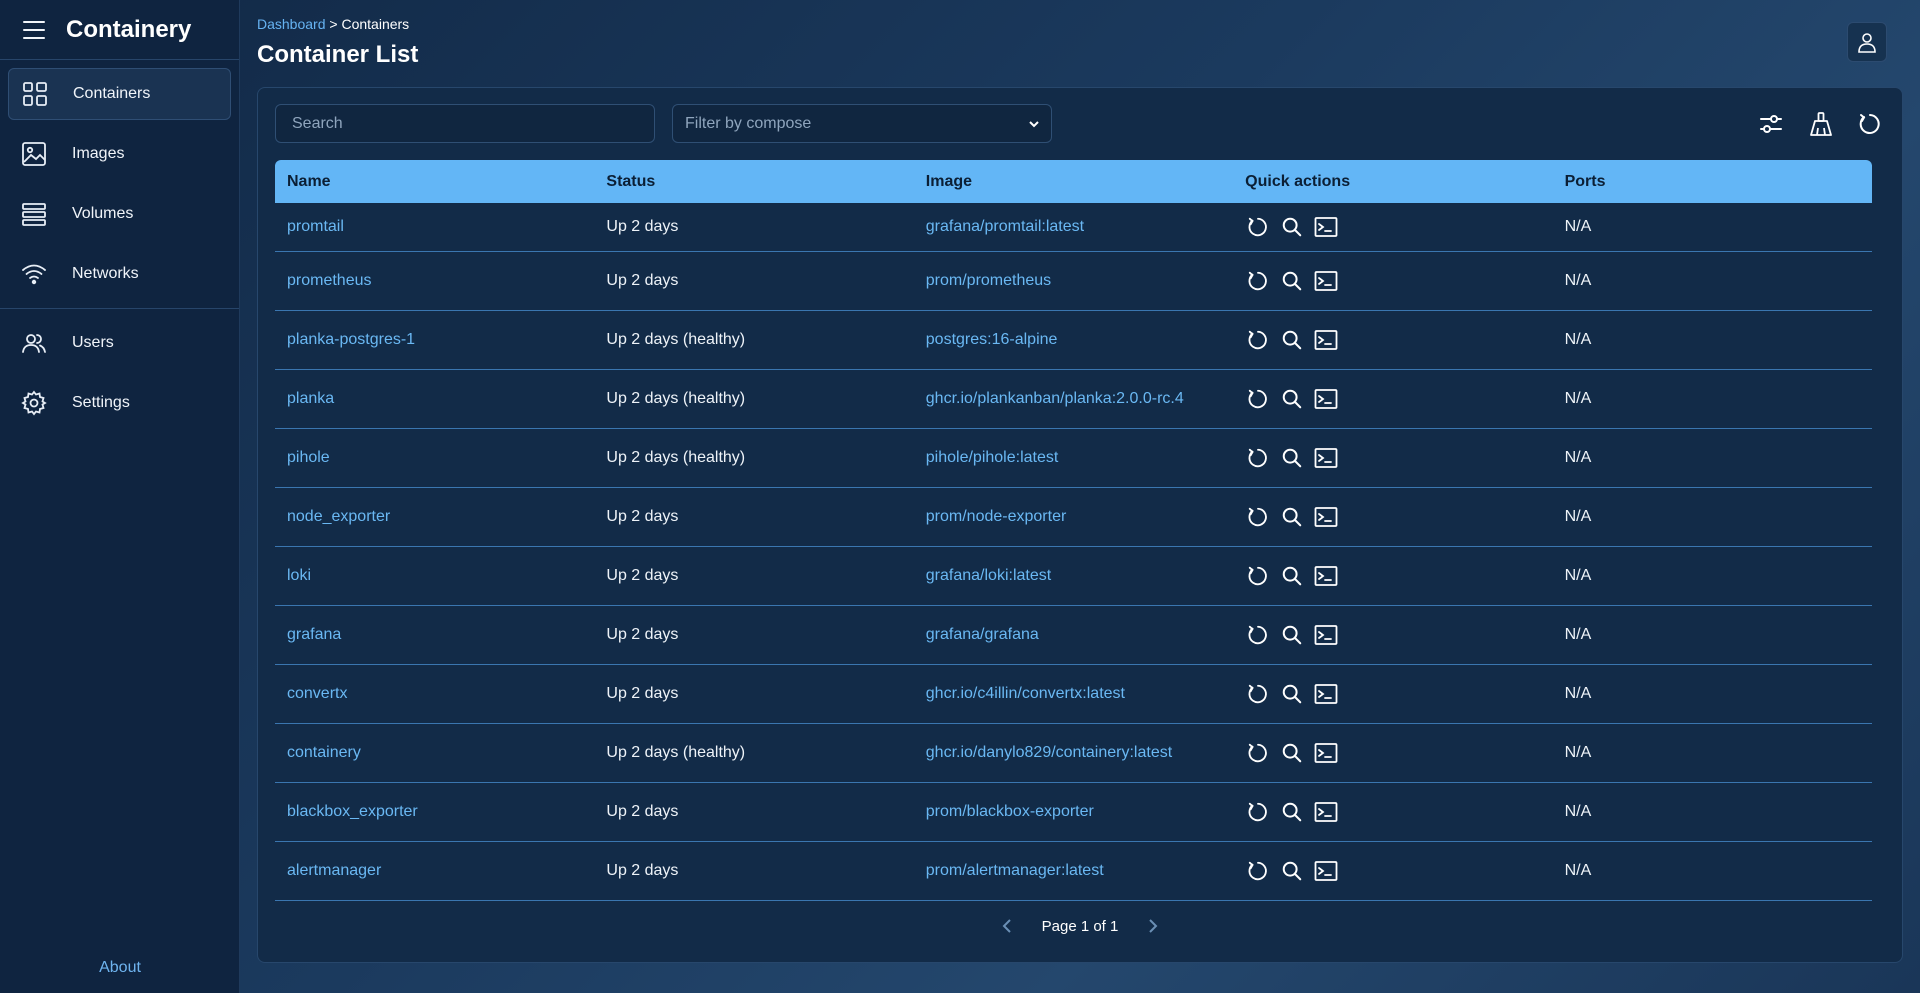 This screenshot has height=993, width=1920. I want to click on sidebar-item-networks: Networks, so click(119, 274).